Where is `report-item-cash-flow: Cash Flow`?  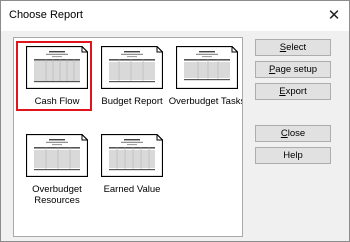
report-item-cash-flow: Cash Flow is located at coordinates (55, 78).